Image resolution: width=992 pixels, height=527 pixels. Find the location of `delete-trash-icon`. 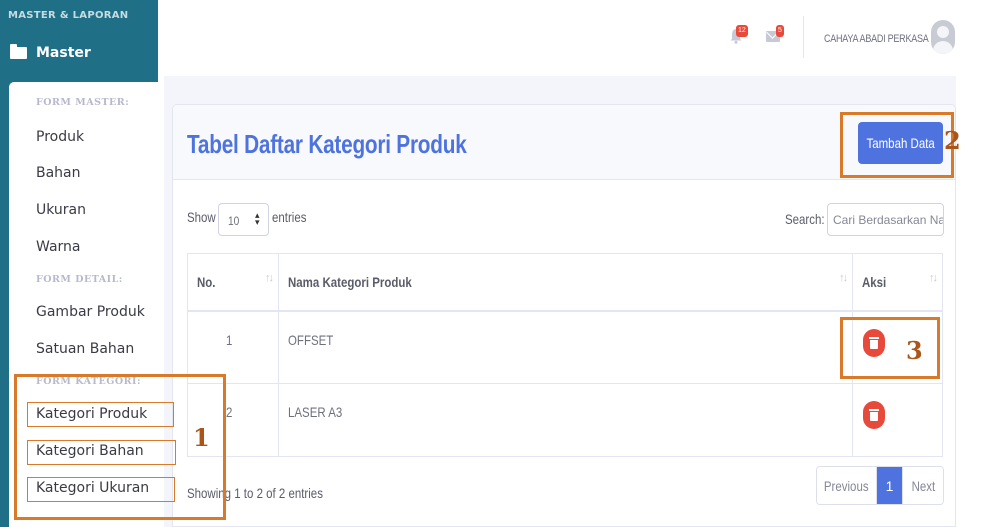

delete-trash-icon is located at coordinates (874, 415).